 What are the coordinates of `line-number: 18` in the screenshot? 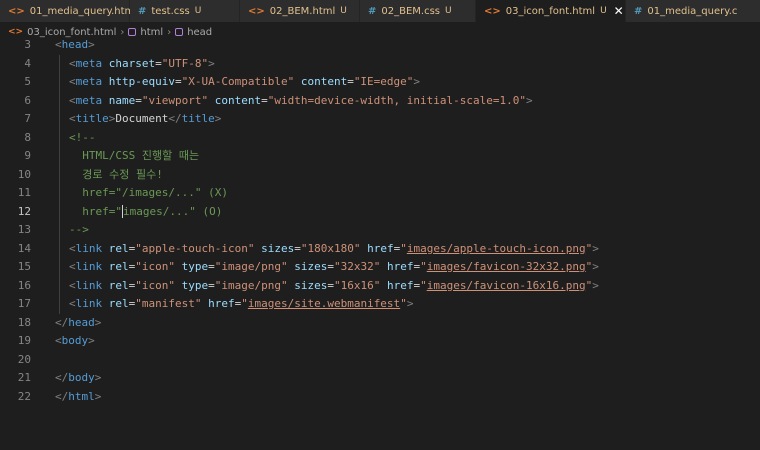 It's located at (24, 322).